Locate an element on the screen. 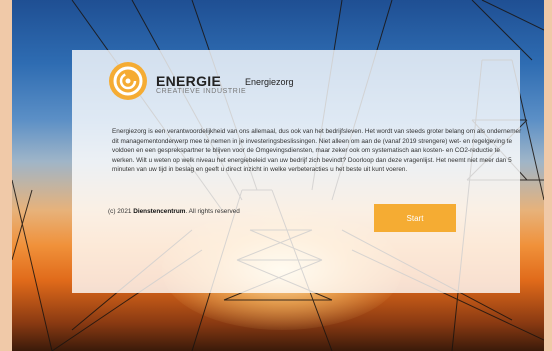 Image resolution: width=552 pixels, height=351 pixels. copyright-suffix: . All rights reserved is located at coordinates (212, 211).